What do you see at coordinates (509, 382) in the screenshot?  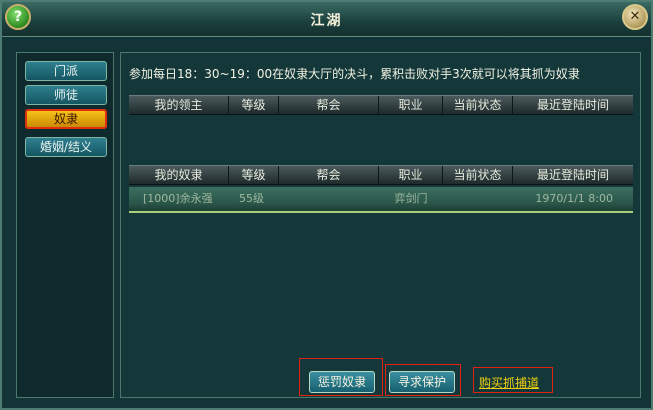 I see `buy-capture-item-link: 购买抓捕道` at bounding box center [509, 382].